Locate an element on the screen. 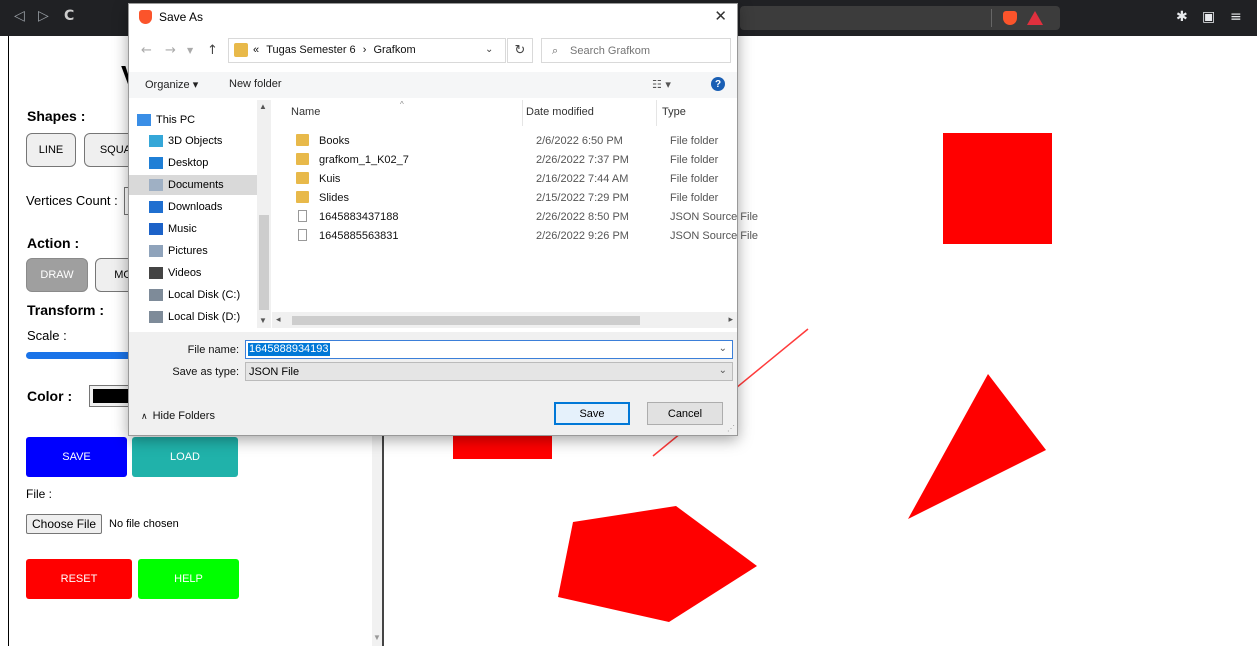  savetype-value: JSON File is located at coordinates (274, 372).